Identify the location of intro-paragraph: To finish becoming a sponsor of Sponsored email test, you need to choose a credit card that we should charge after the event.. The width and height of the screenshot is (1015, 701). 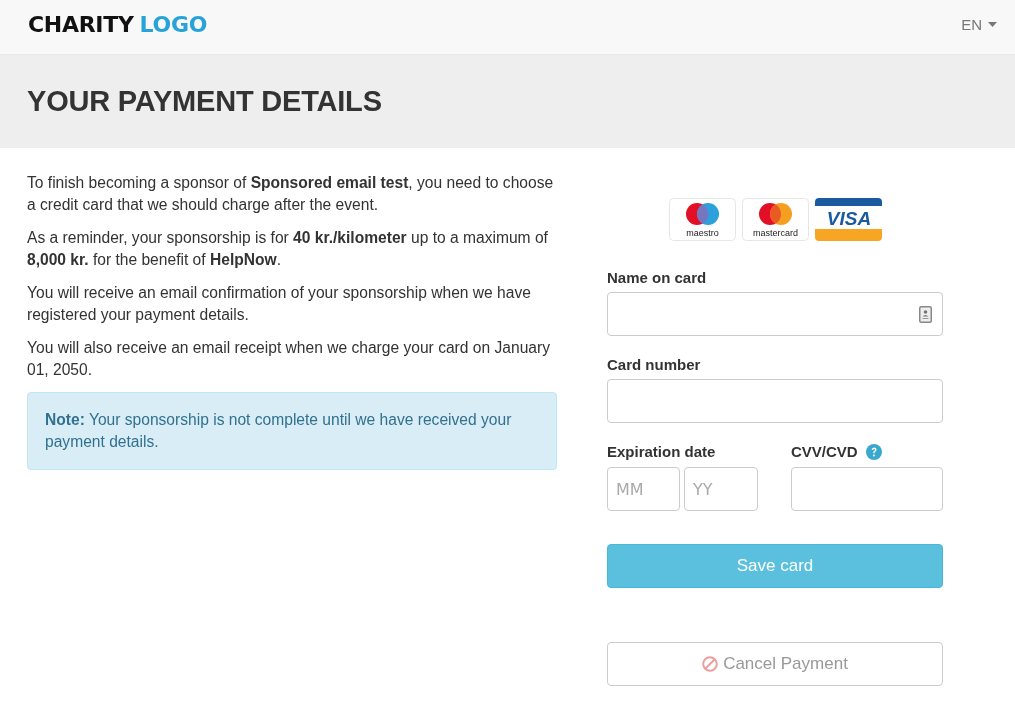
(291, 194).